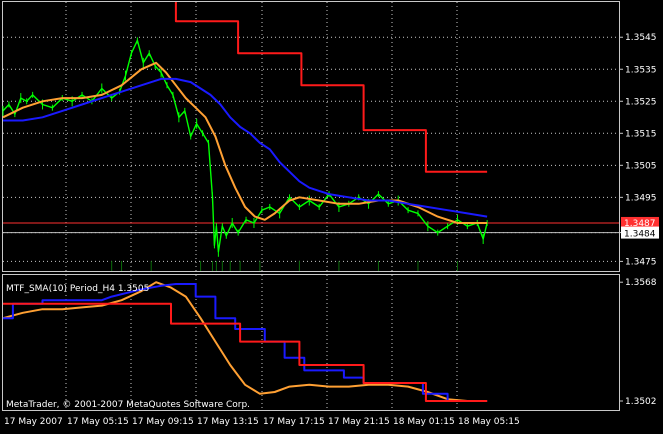  Describe the element at coordinates (77, 289) in the screenshot. I see `indicator-label: MTF_SMA(10) Period_H4 1.3505` at that location.